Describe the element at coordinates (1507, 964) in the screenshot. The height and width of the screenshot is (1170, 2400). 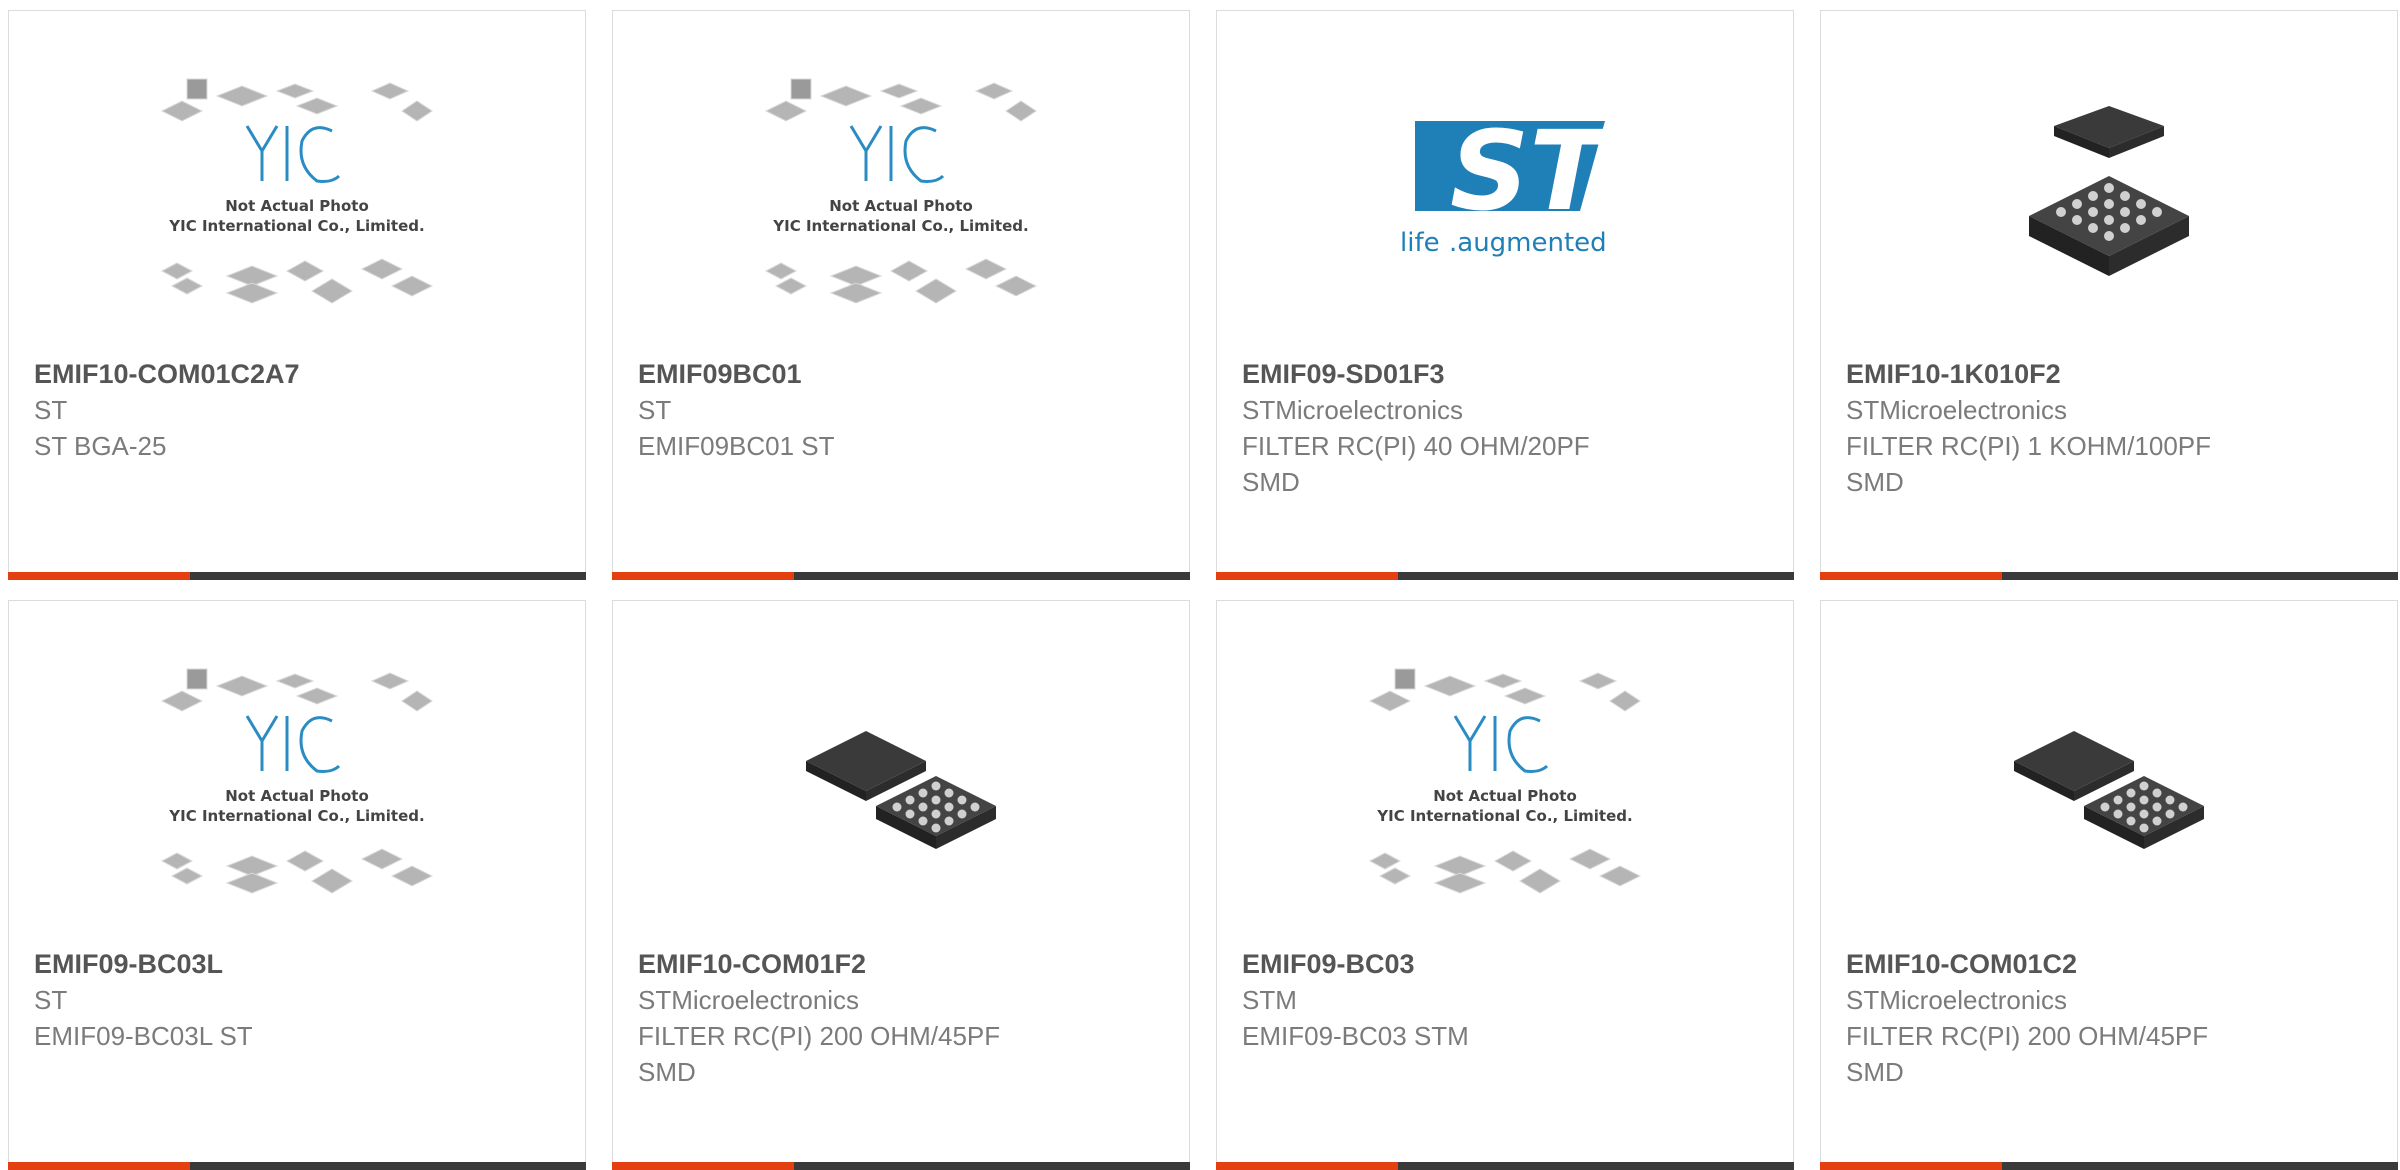
I see `part-number: EMIF09-BC03` at that location.